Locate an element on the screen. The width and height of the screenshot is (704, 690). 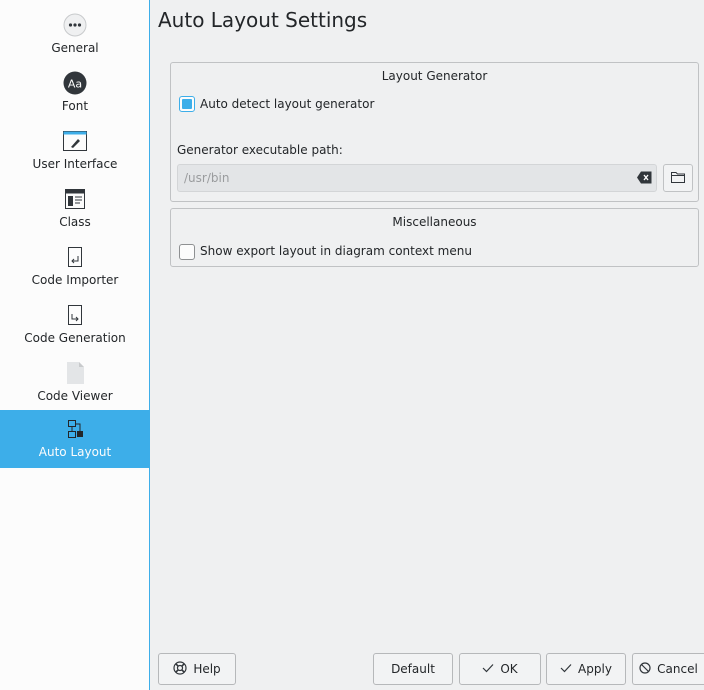
cancel-icon is located at coordinates (645, 669).